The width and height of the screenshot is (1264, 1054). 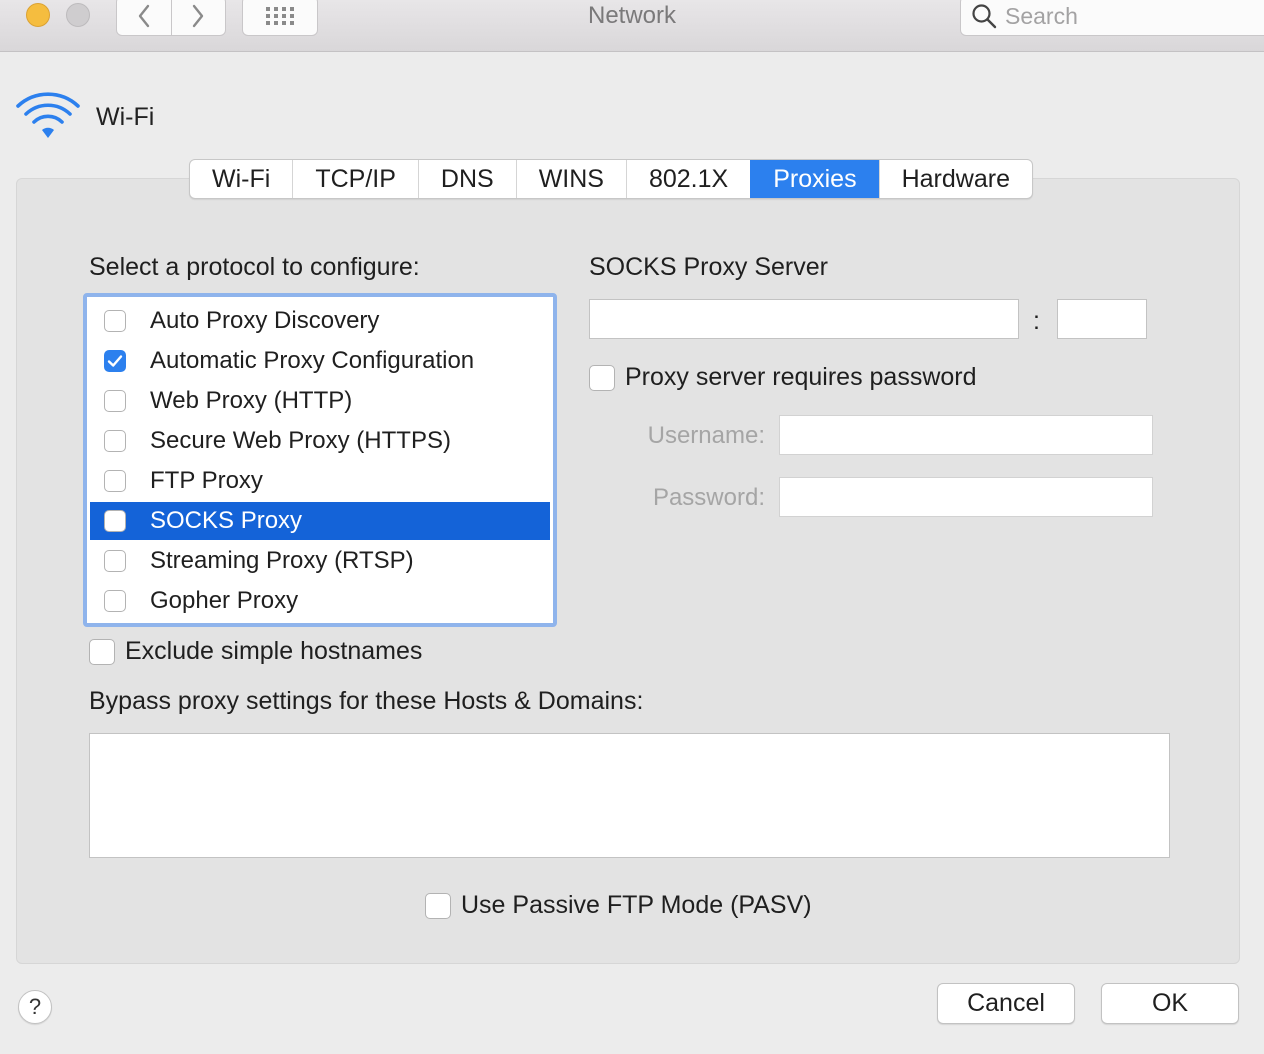 I want to click on proxy-port-input, so click(x=1102, y=319).